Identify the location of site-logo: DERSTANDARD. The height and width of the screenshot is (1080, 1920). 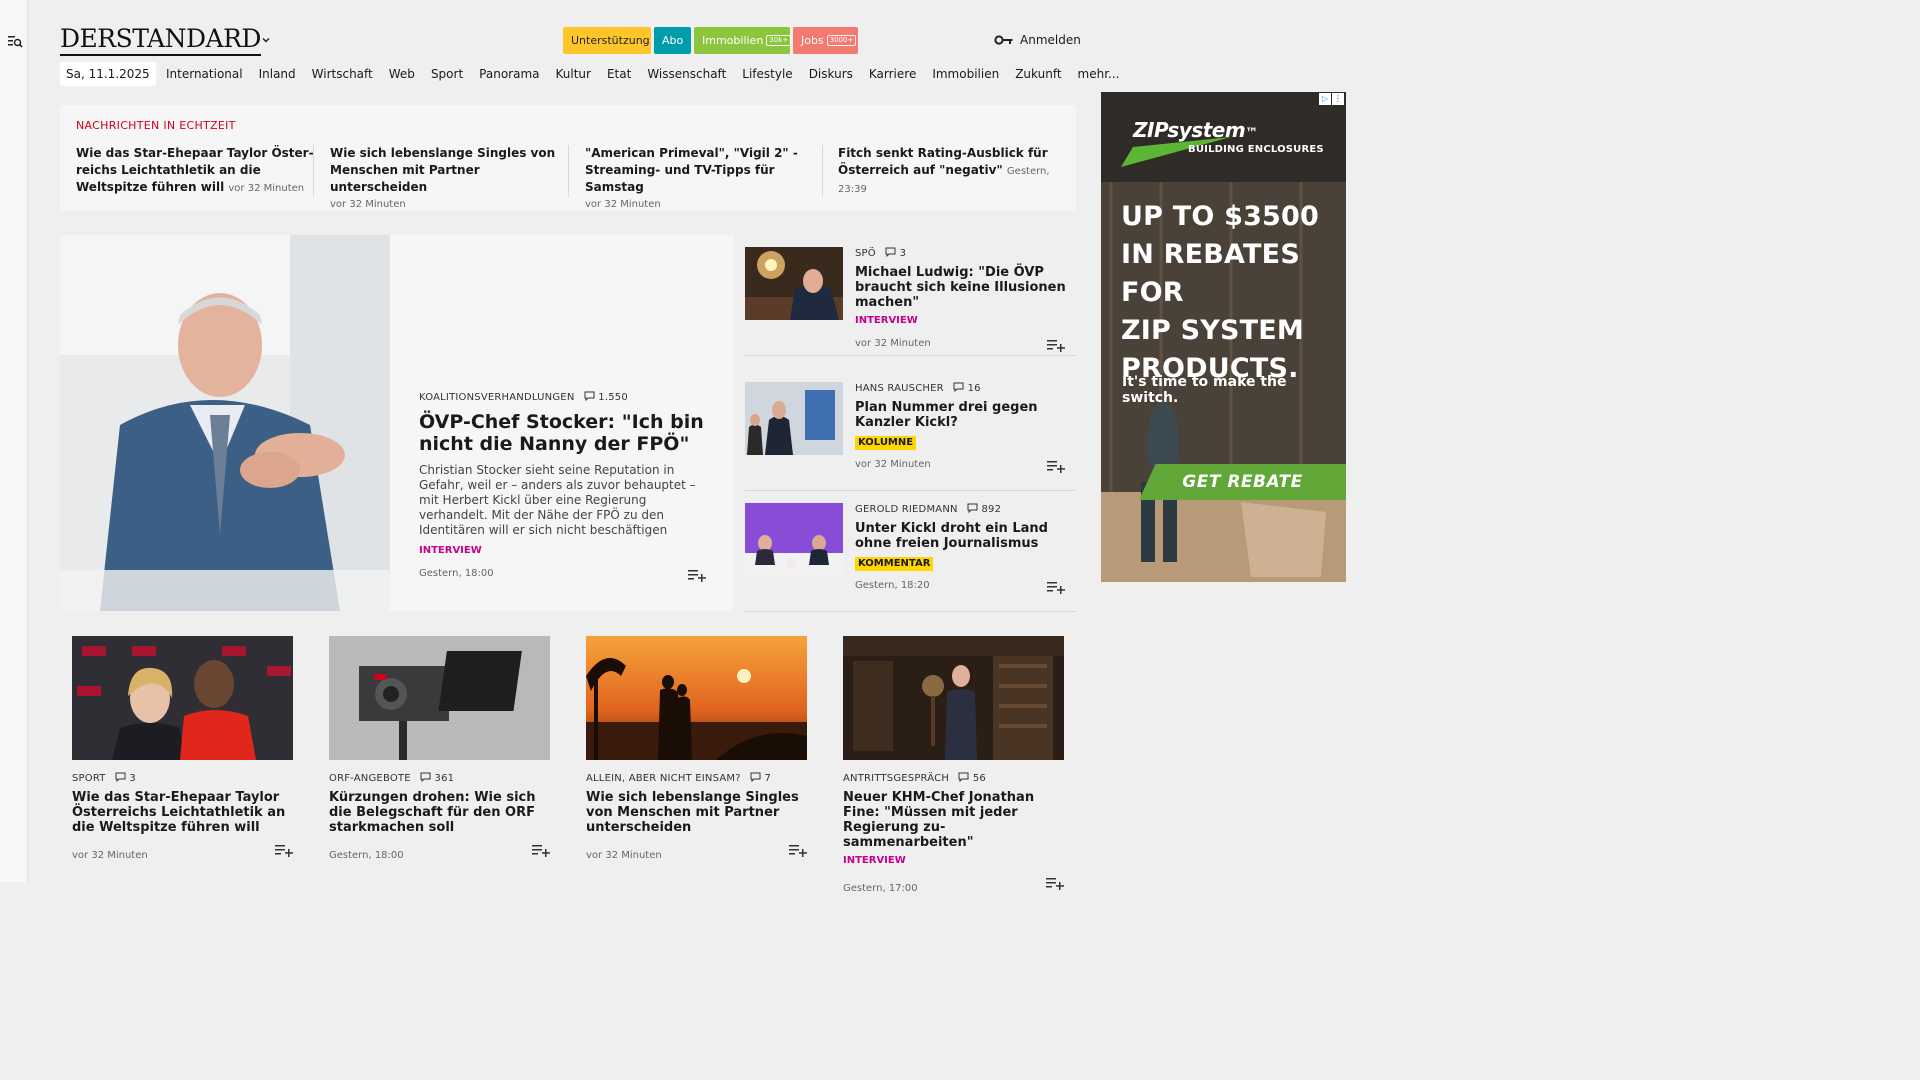
(160, 40).